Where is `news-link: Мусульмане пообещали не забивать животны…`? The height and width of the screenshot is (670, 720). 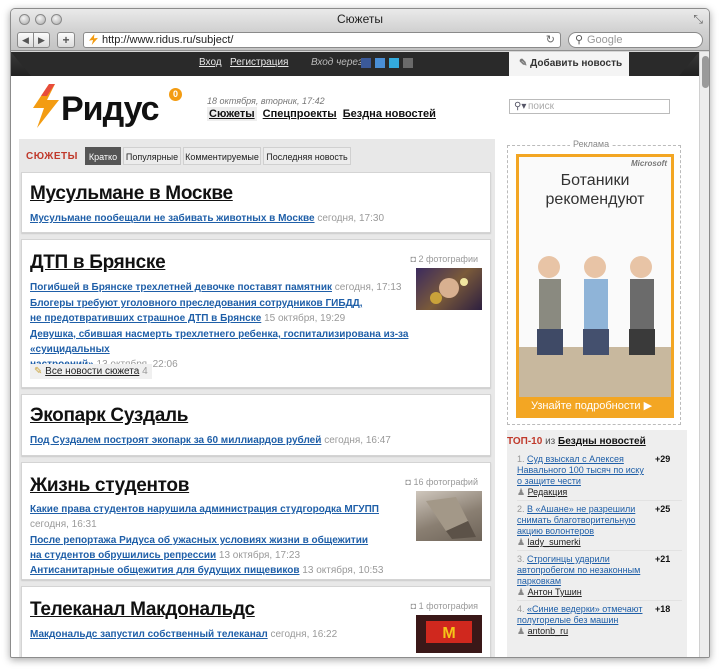
news-link: Мусульмане пообещали не забивать животны… is located at coordinates (172, 218).